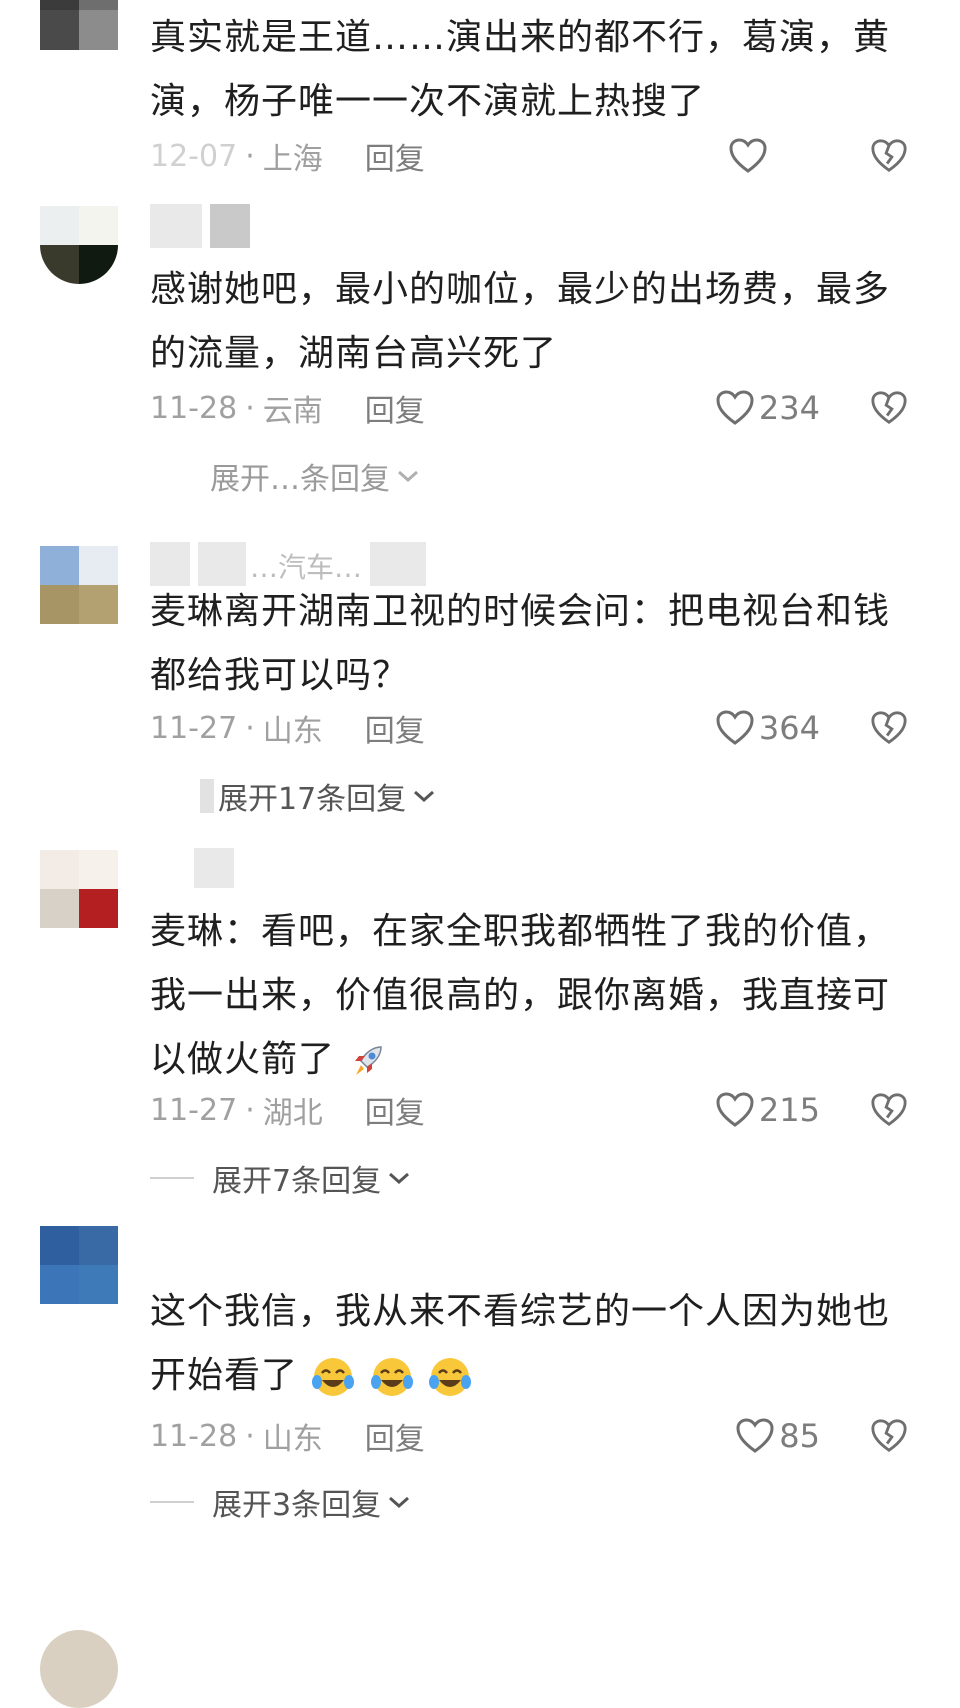 The height and width of the screenshot is (1708, 960). I want to click on expand-replies-button: 展开3条回复, so click(280, 1502).